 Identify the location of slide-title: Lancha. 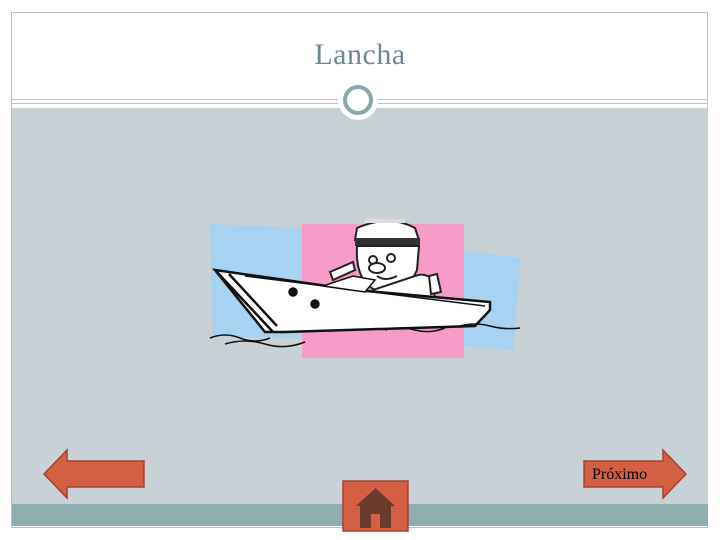
(360, 54).